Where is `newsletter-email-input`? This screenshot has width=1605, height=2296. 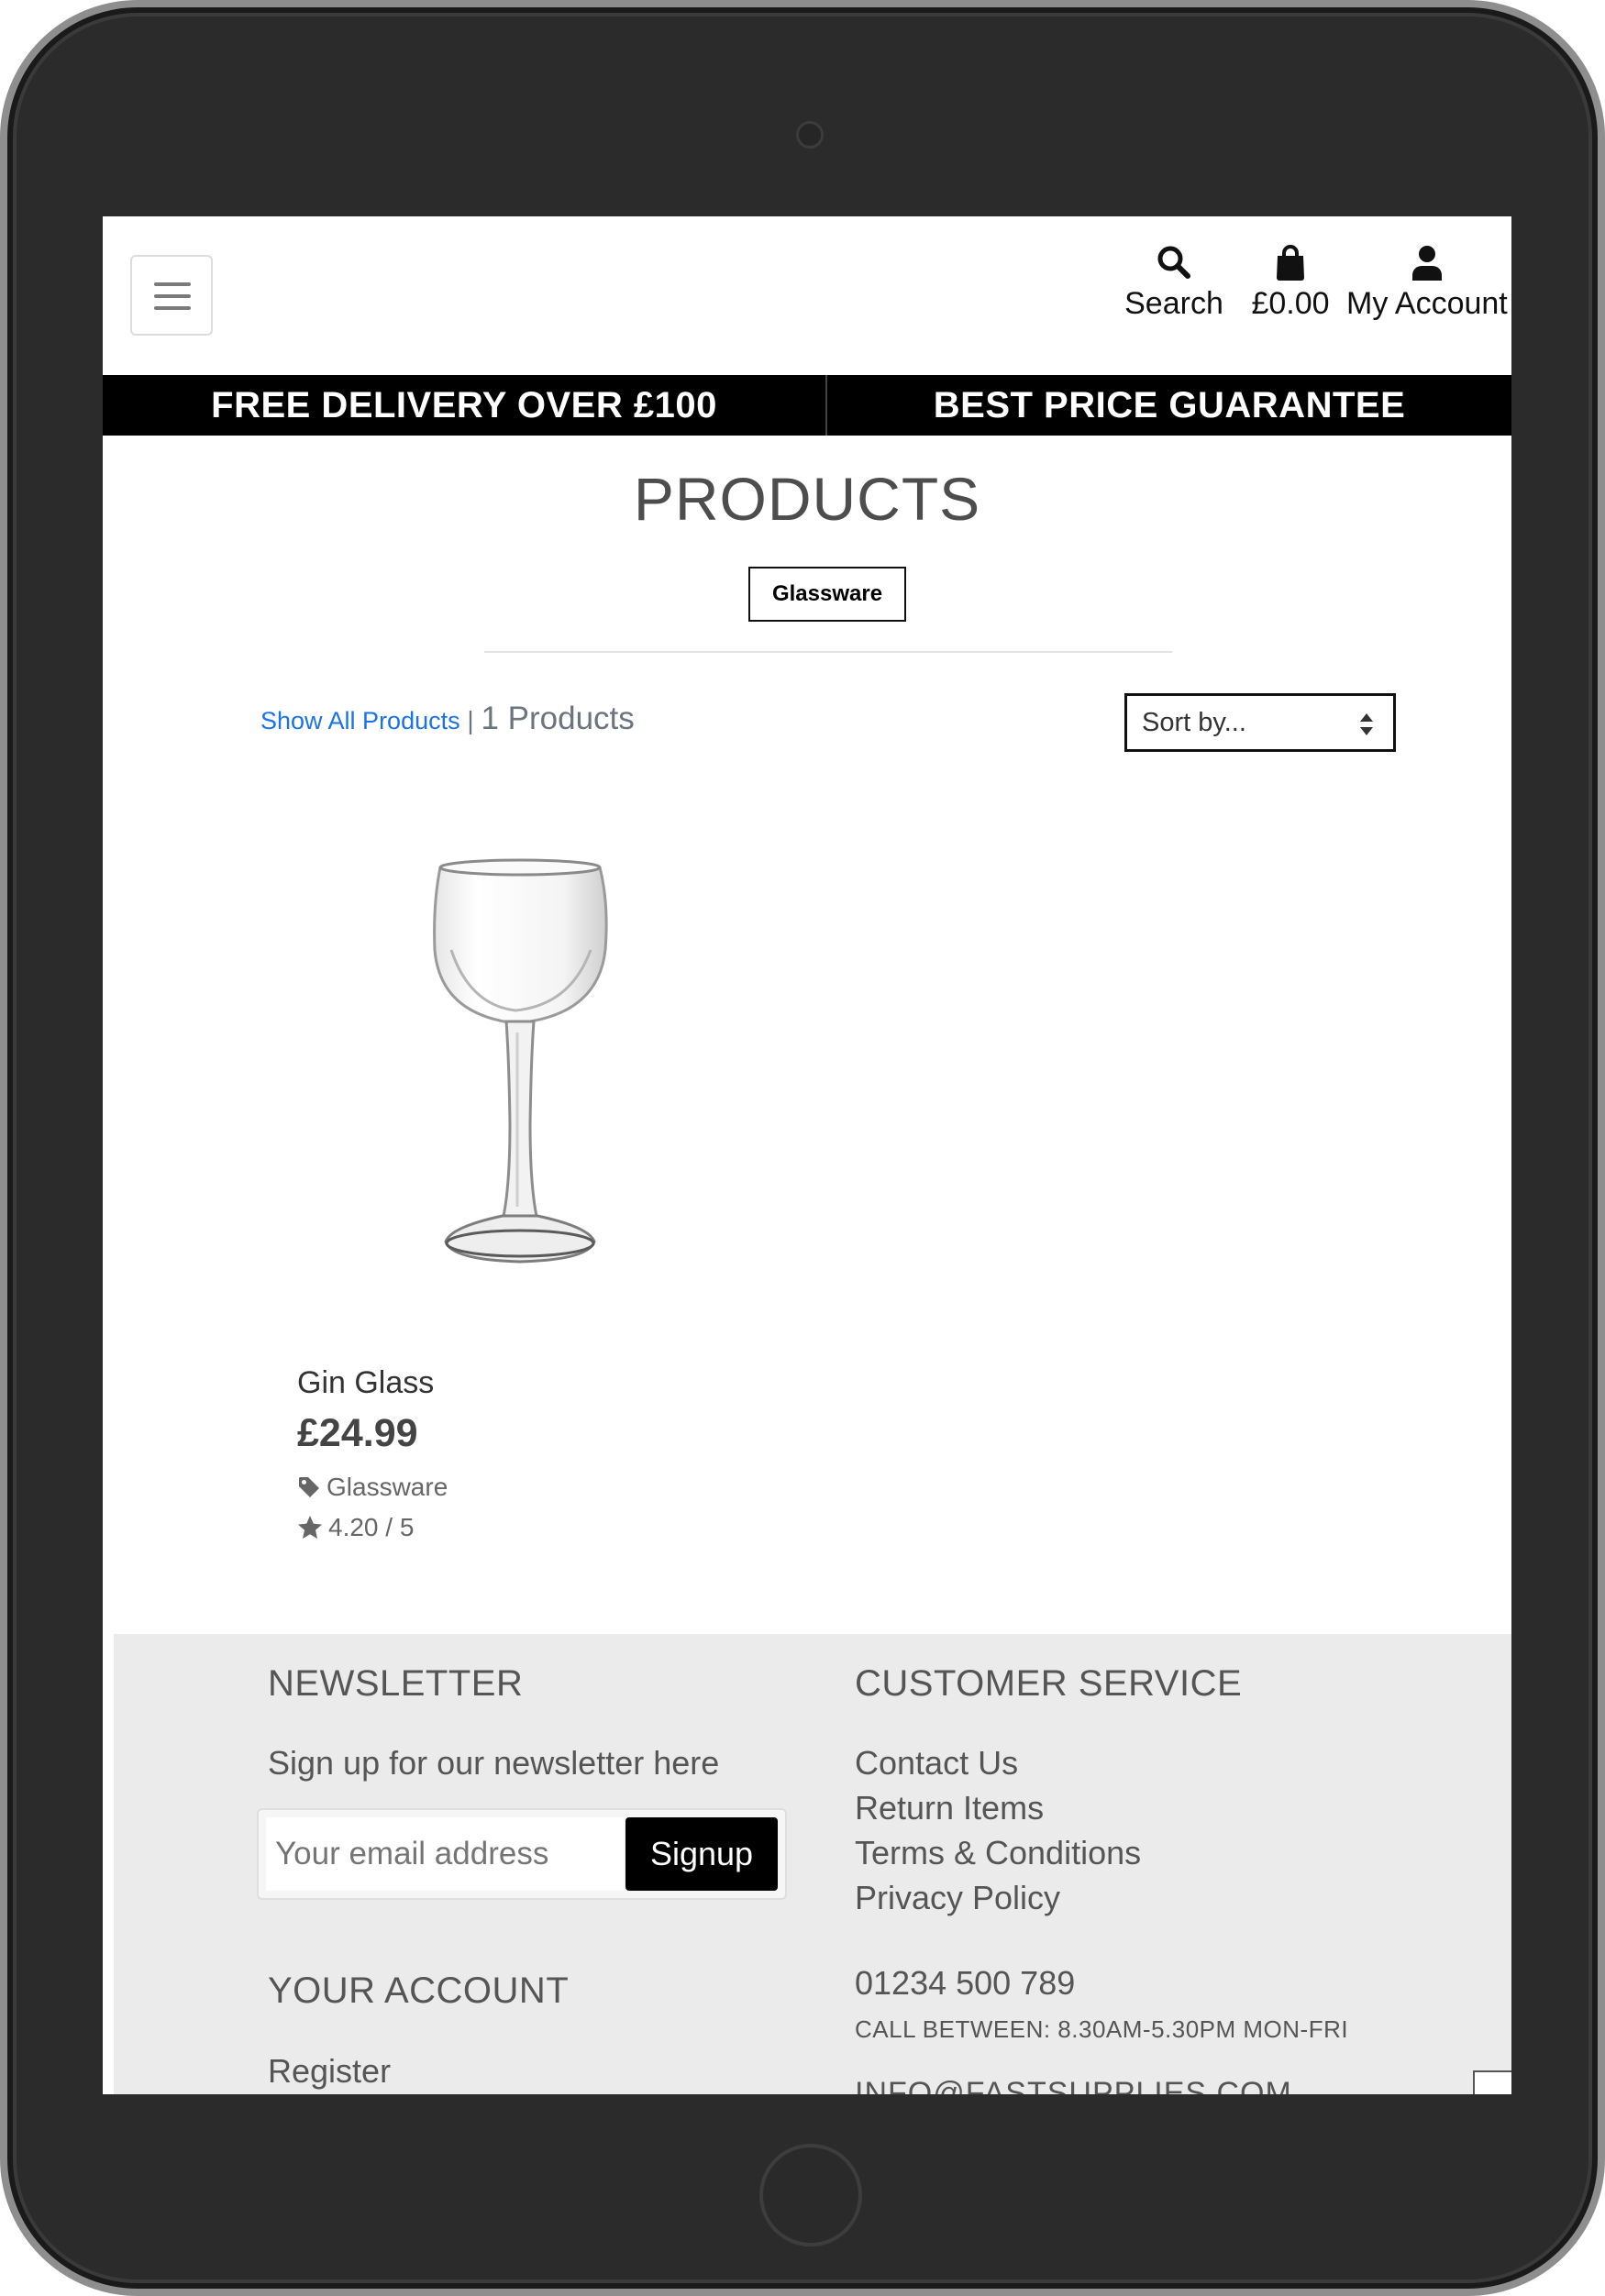 newsletter-email-input is located at coordinates (445, 1854).